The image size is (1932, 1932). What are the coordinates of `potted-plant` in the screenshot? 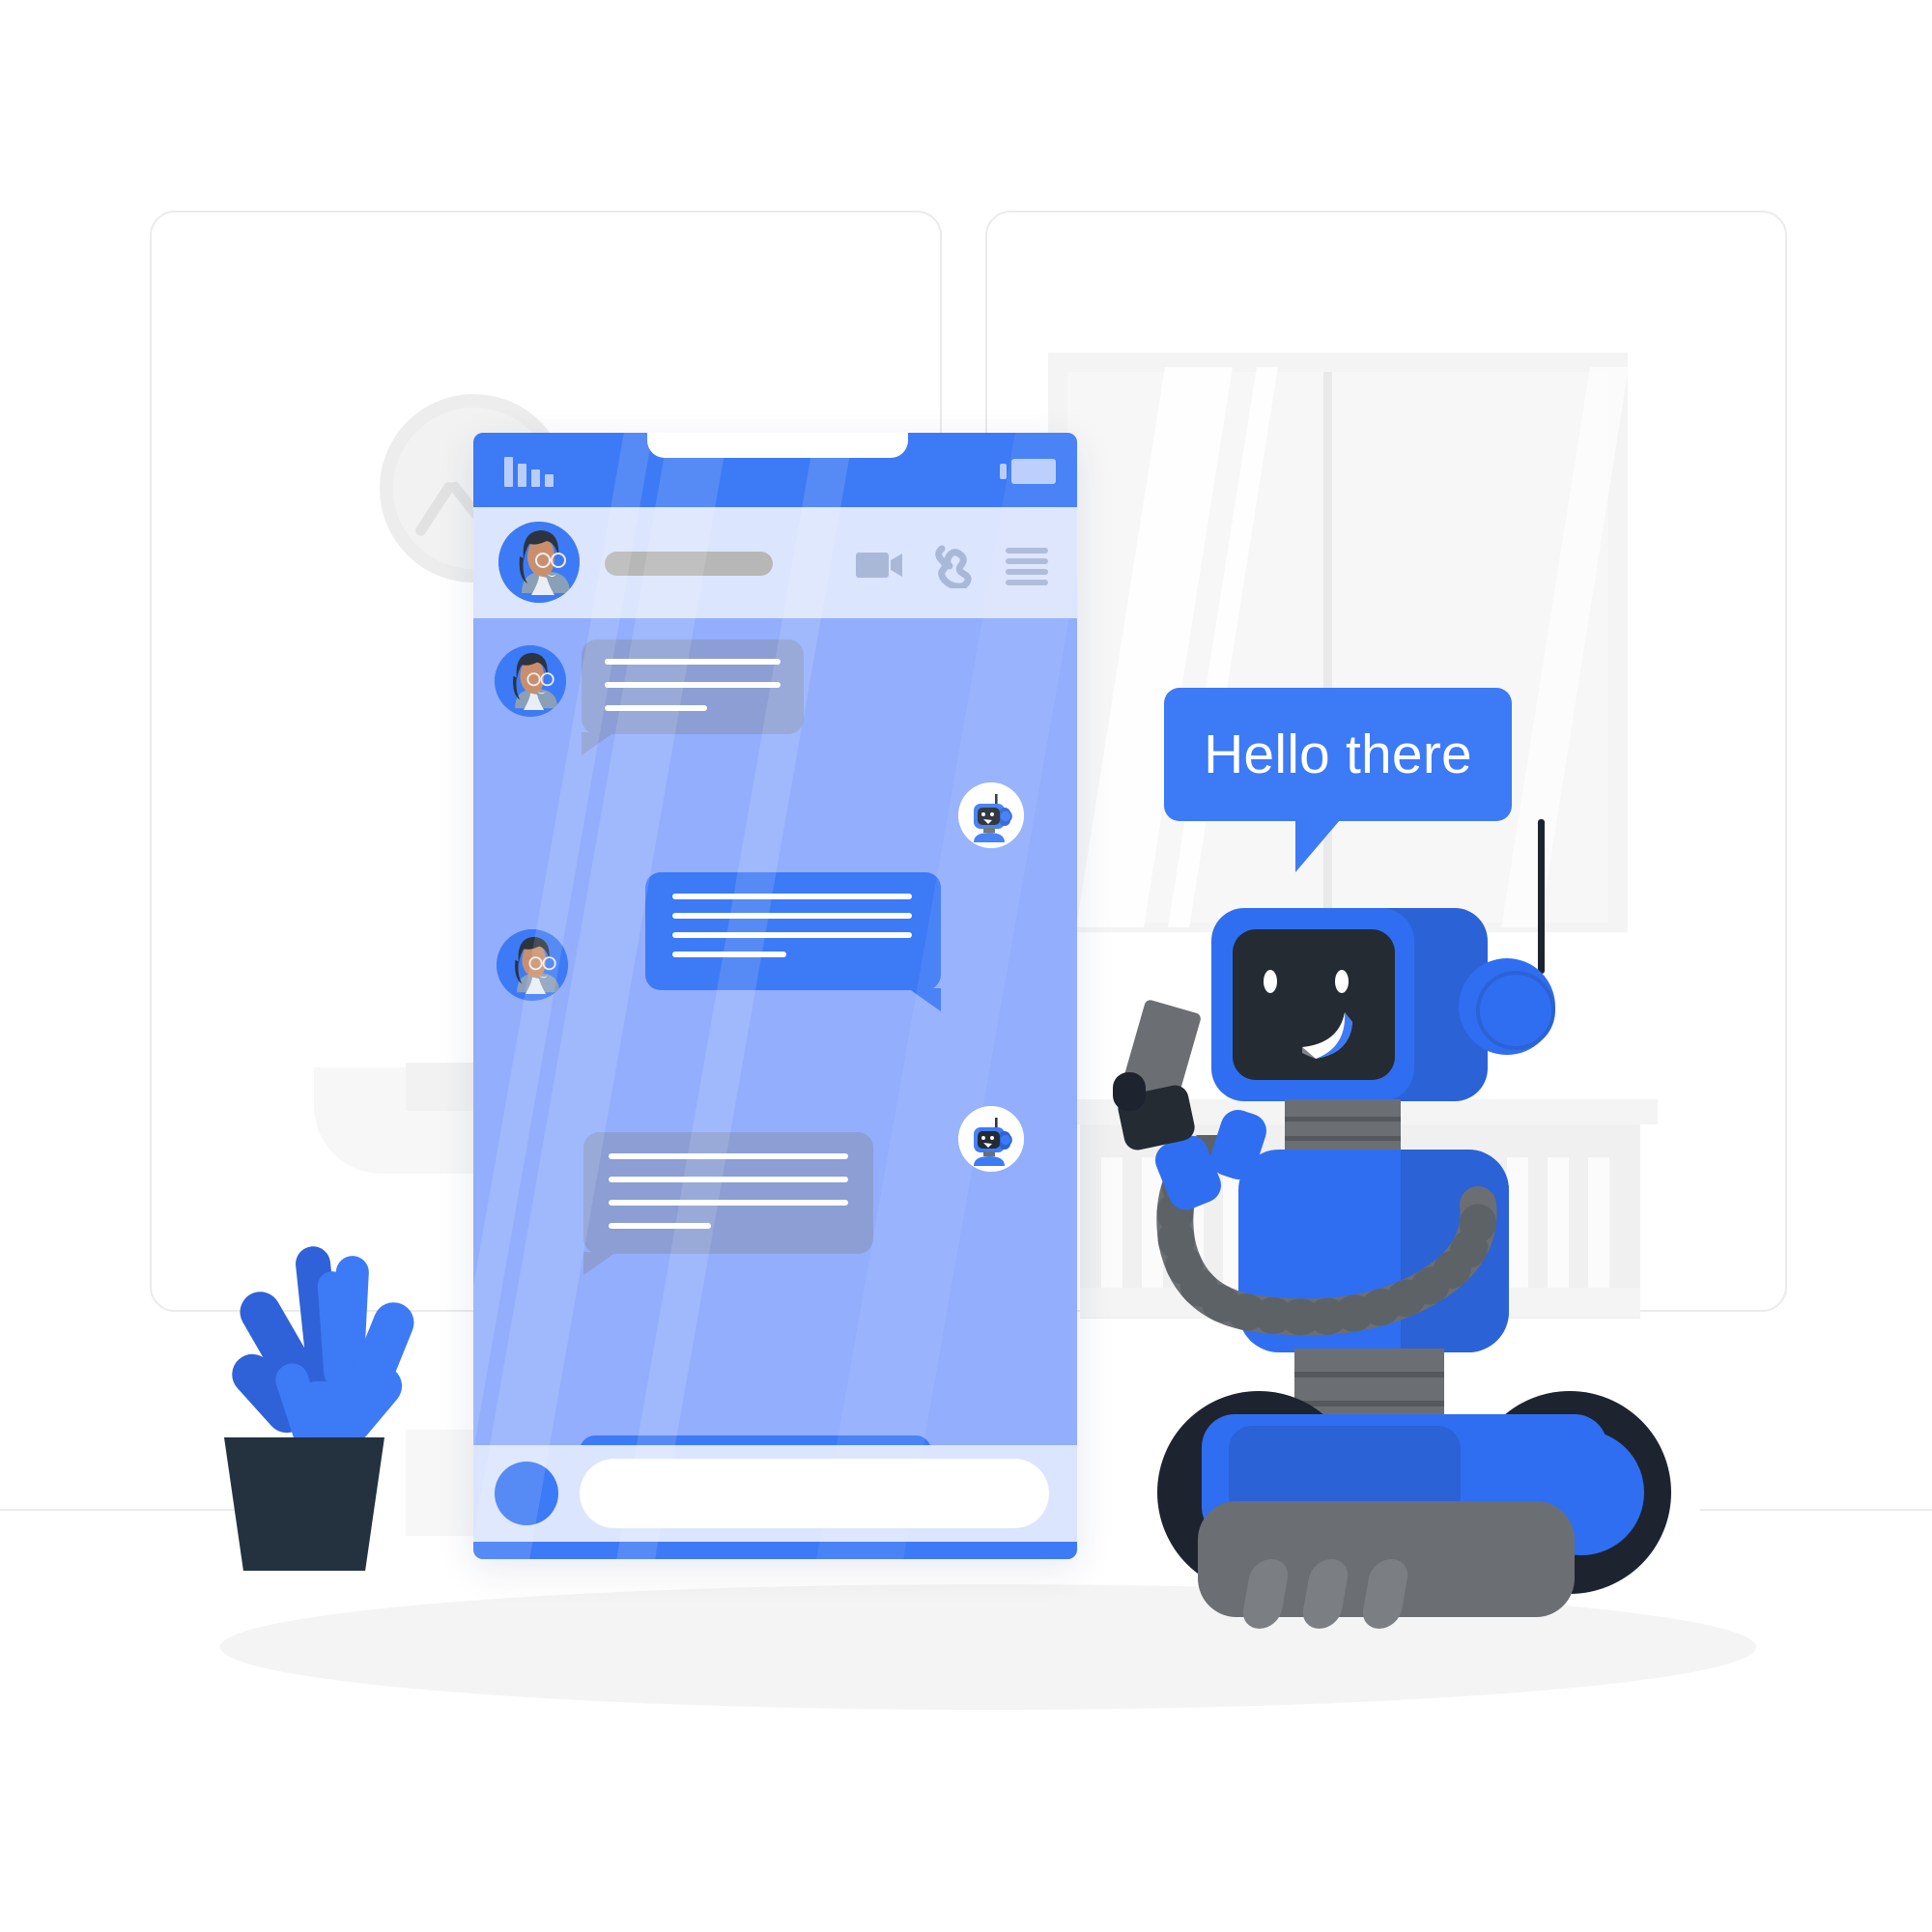 It's located at (348, 1438).